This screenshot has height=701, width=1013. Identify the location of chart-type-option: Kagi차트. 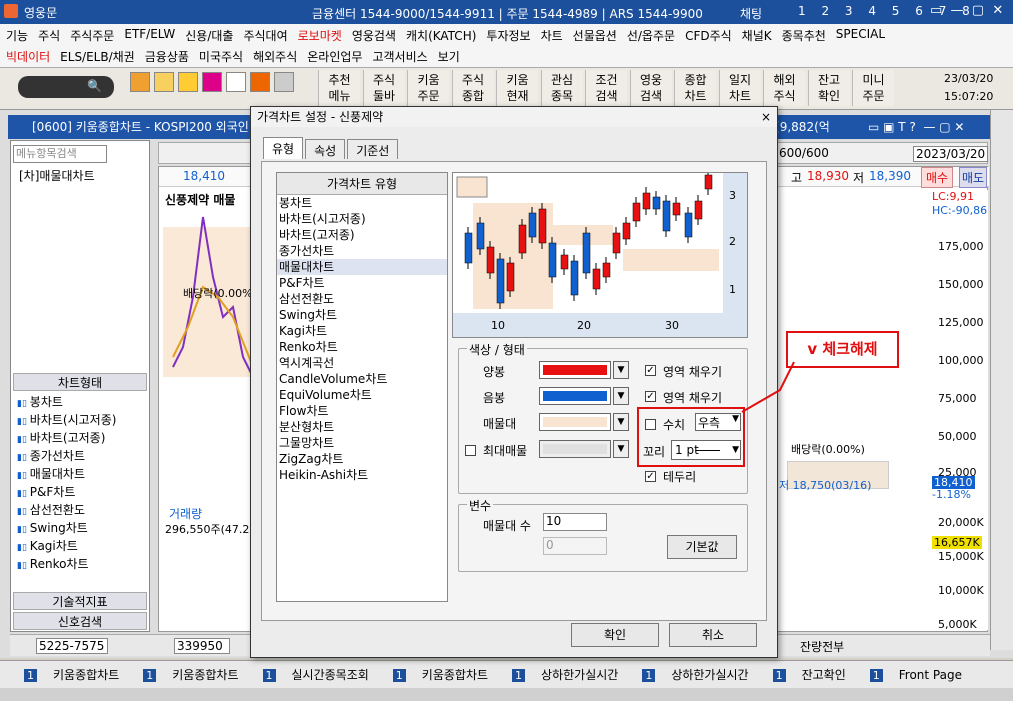
(362, 331).